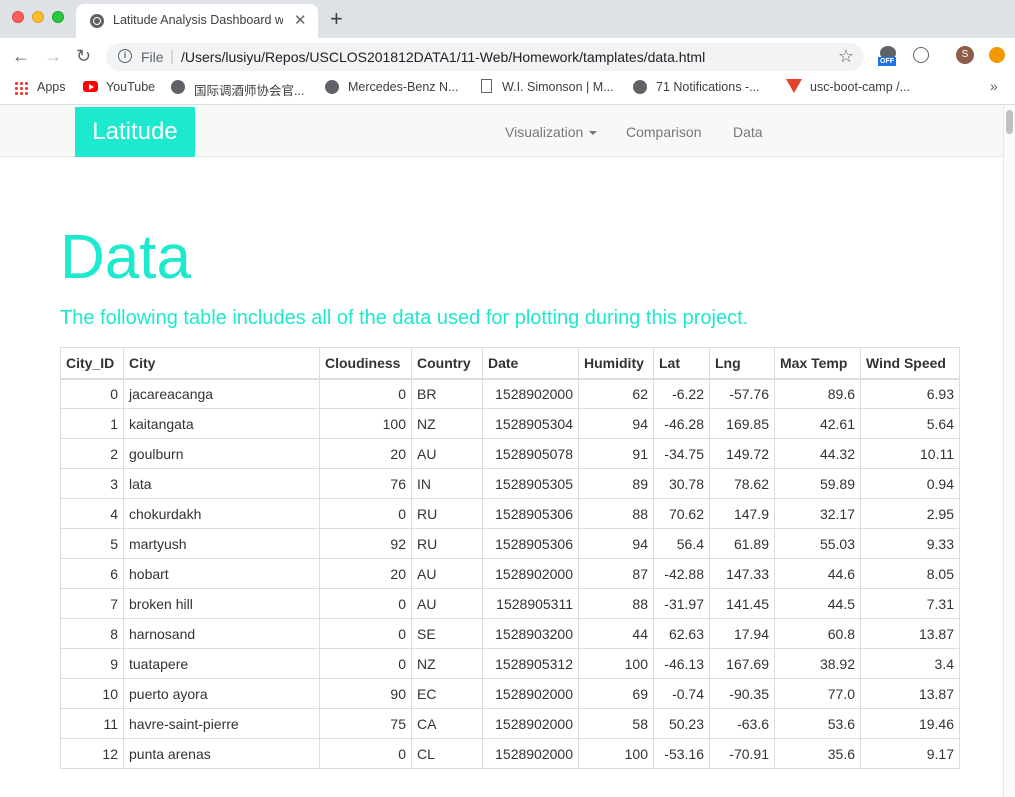 The image size is (1015, 797). What do you see at coordinates (125, 56) in the screenshot?
I see `info-icon: i` at bounding box center [125, 56].